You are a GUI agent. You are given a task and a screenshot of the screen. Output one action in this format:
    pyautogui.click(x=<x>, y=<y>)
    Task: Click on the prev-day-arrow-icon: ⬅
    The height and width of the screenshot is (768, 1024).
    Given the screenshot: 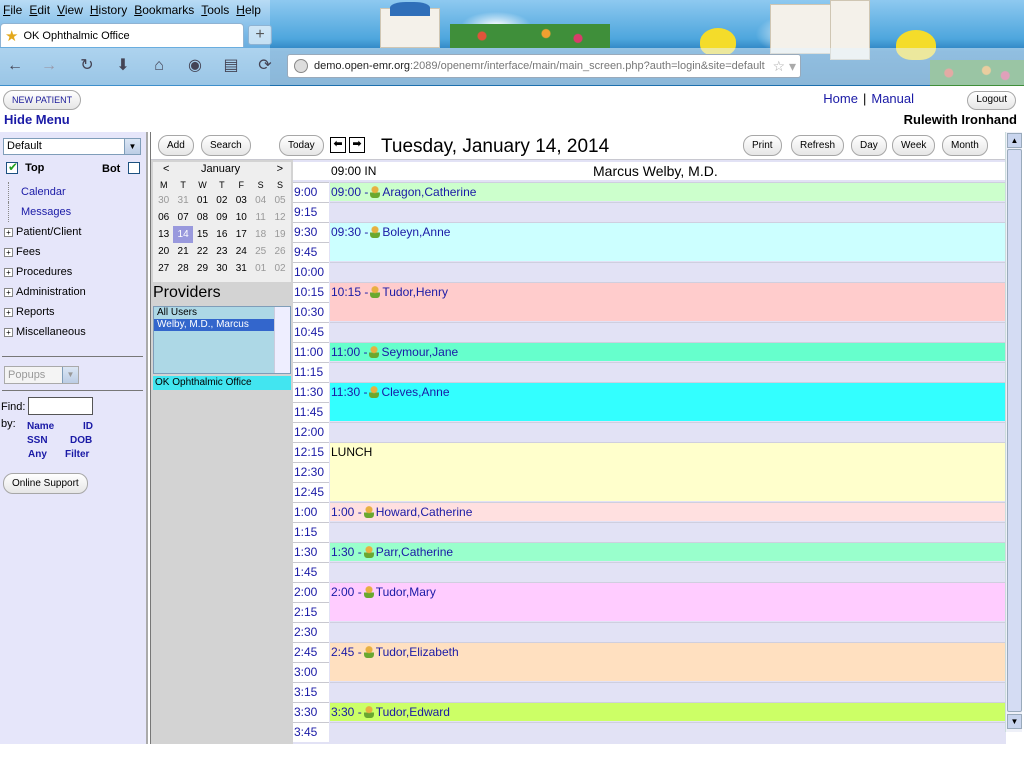 What is the action you would take?
    pyautogui.click(x=338, y=145)
    